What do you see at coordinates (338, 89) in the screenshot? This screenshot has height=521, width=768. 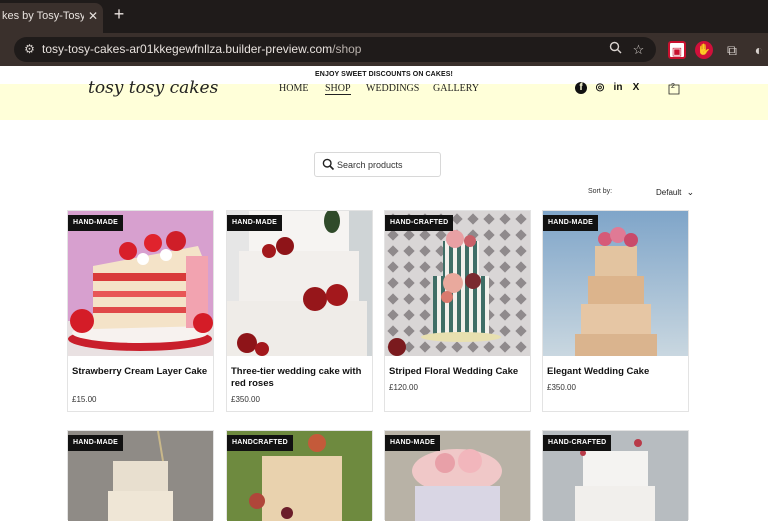 I see `nav-shop: SHOP` at bounding box center [338, 89].